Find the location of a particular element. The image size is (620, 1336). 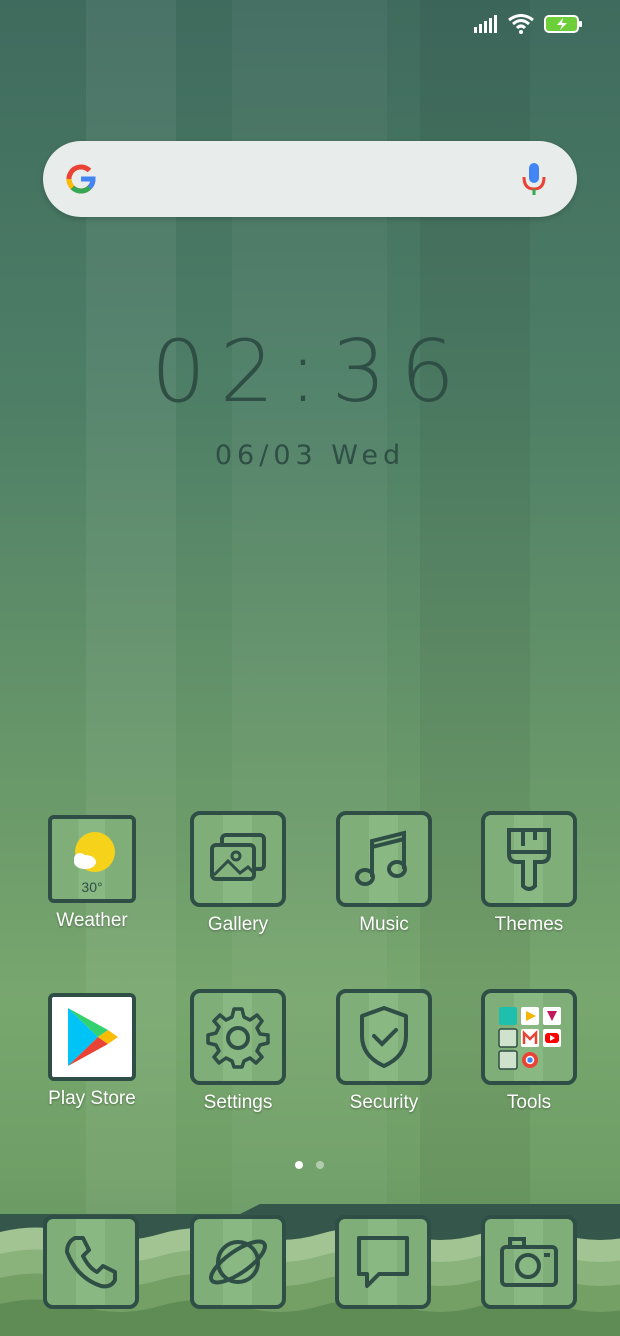

browser-icon is located at coordinates (238, 1262).